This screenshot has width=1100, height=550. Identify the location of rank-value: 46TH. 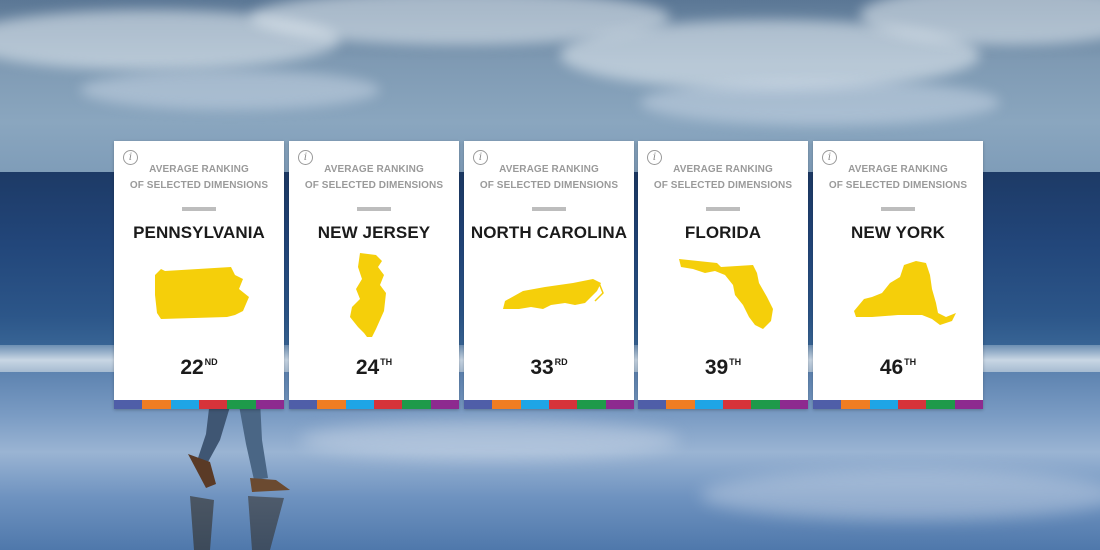
(898, 367).